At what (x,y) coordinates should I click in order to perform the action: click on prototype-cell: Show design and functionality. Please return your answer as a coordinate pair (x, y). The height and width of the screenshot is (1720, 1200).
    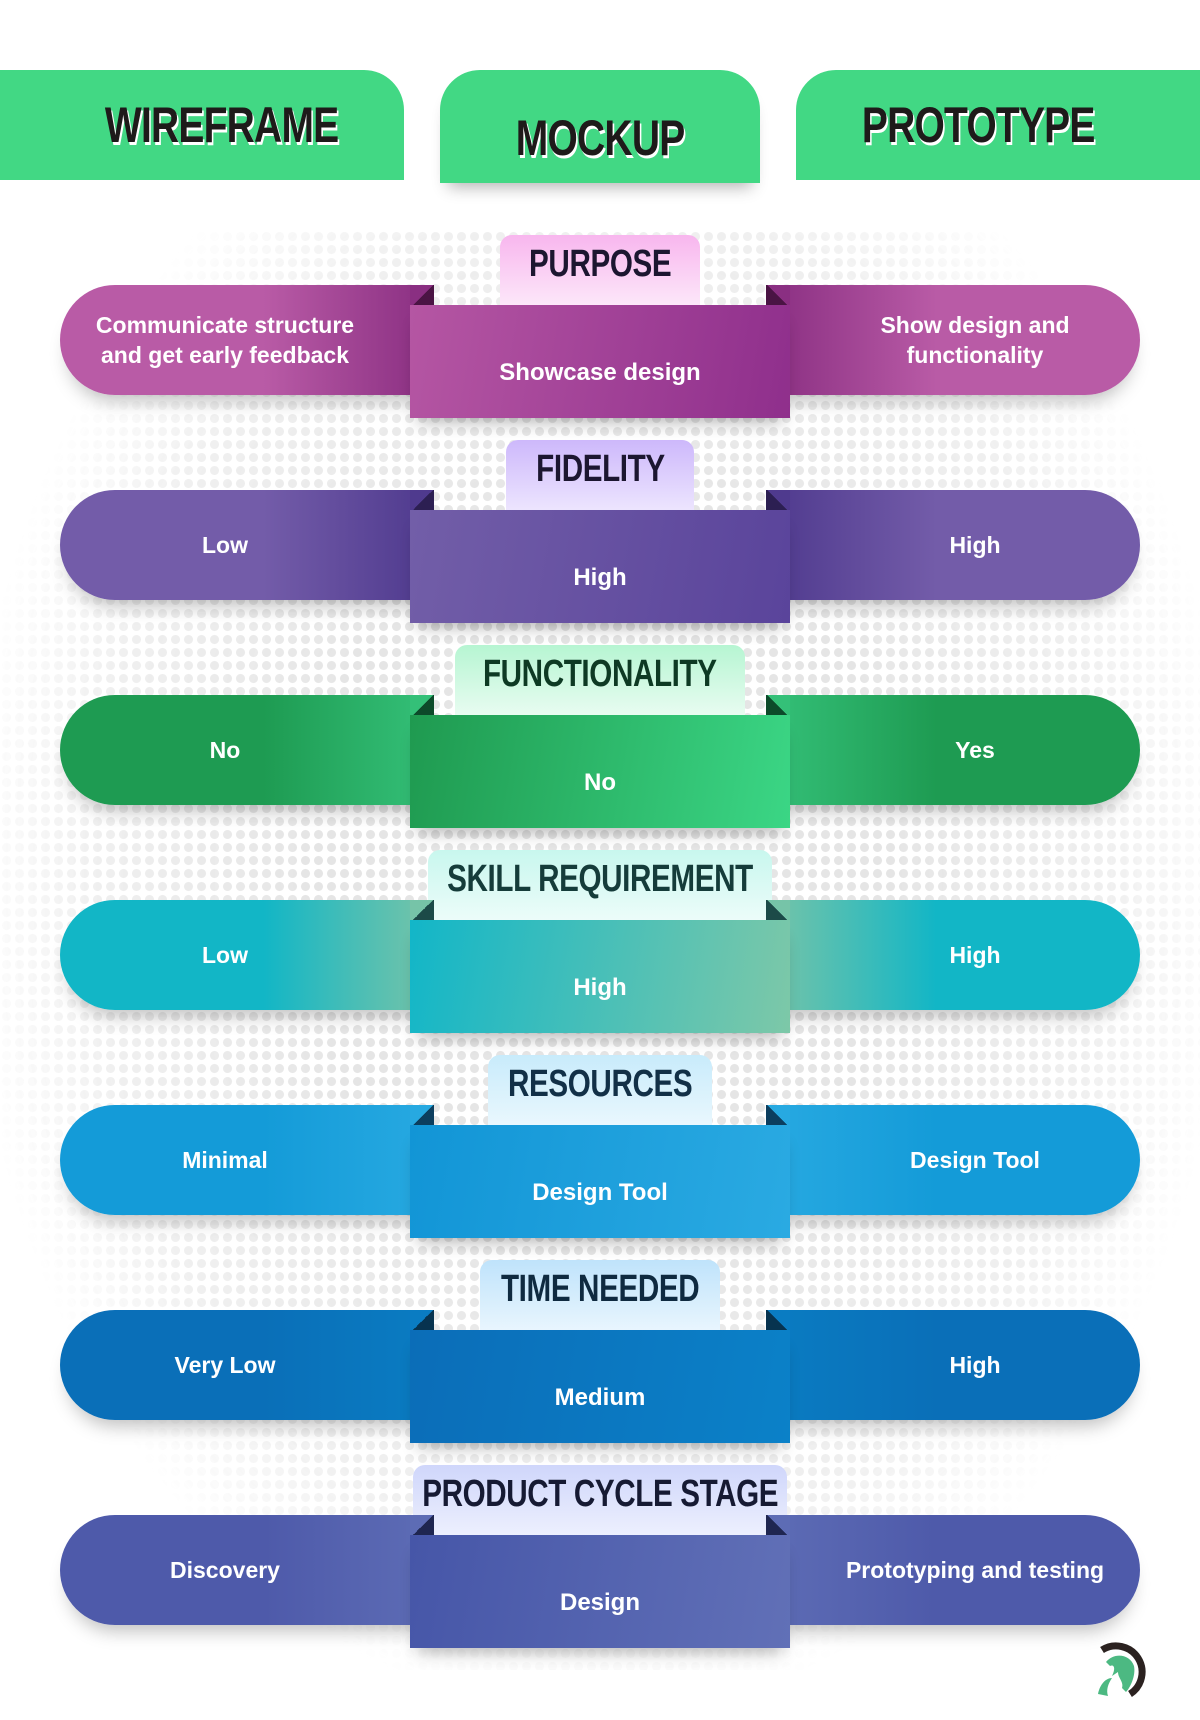
    Looking at the image, I should click on (955, 340).